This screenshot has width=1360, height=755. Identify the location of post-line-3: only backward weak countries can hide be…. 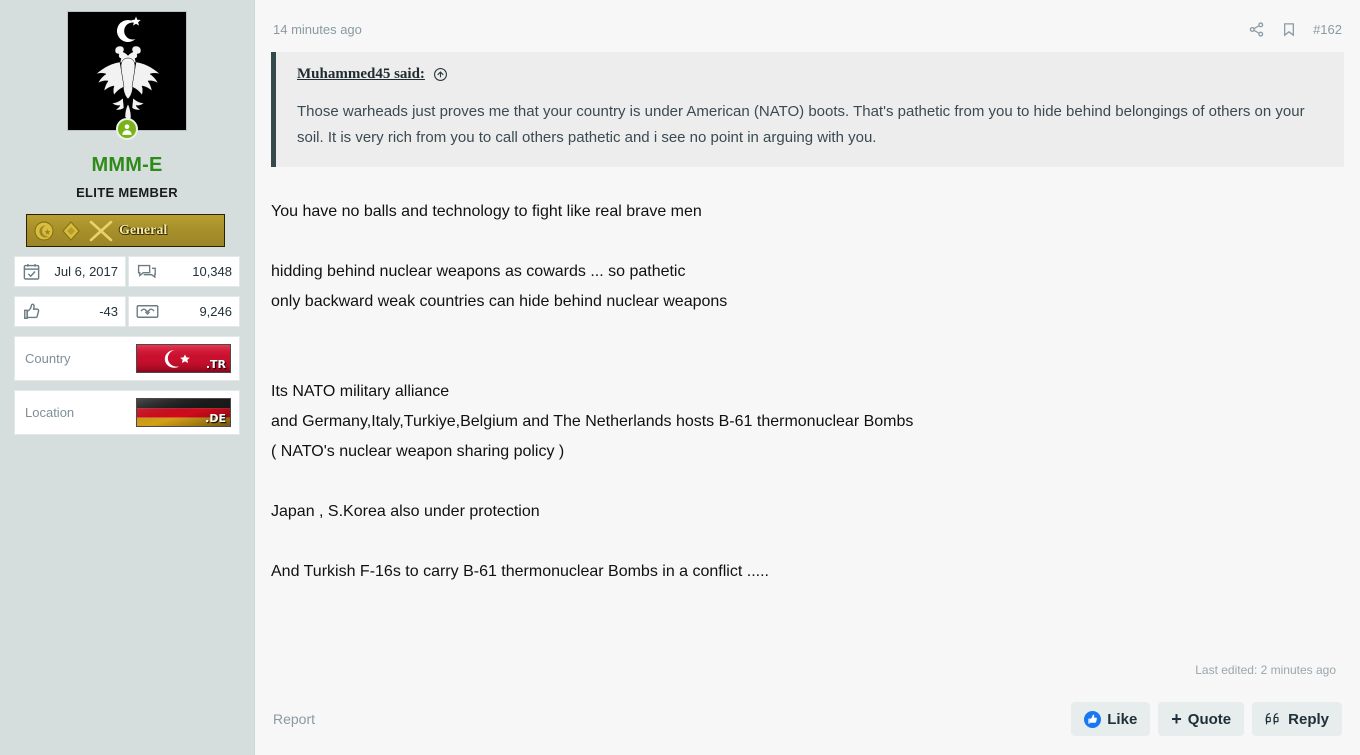
(499, 301).